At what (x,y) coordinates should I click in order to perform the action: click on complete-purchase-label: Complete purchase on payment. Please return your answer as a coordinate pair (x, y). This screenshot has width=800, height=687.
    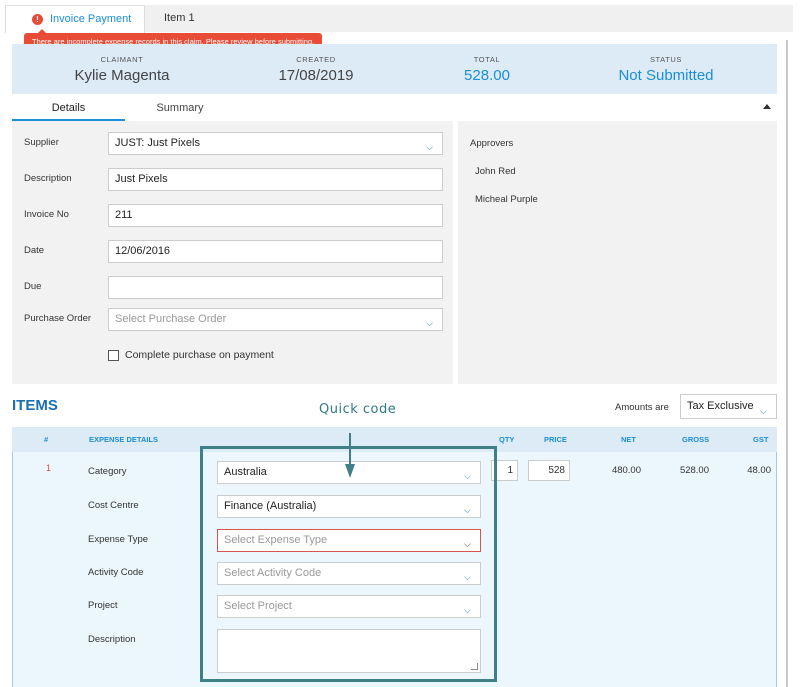
    Looking at the image, I should click on (199, 355).